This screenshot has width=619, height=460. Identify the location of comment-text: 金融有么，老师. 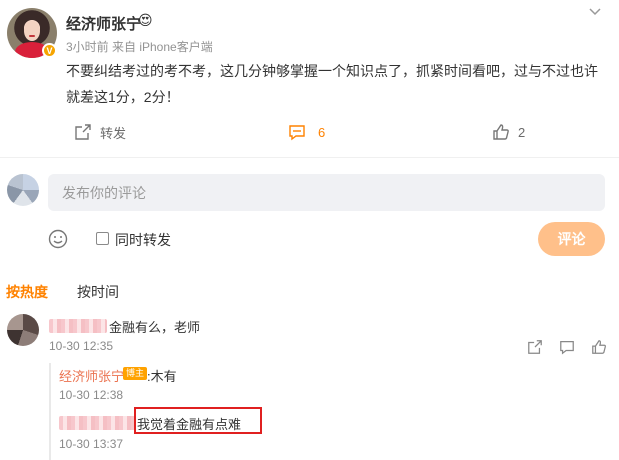
(155, 327).